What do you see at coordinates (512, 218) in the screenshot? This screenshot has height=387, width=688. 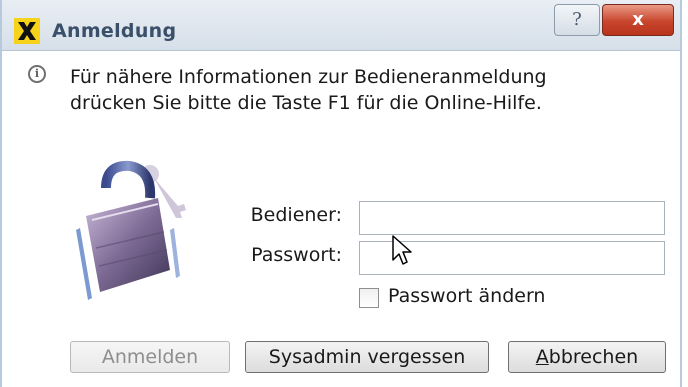 I see `user-input` at bounding box center [512, 218].